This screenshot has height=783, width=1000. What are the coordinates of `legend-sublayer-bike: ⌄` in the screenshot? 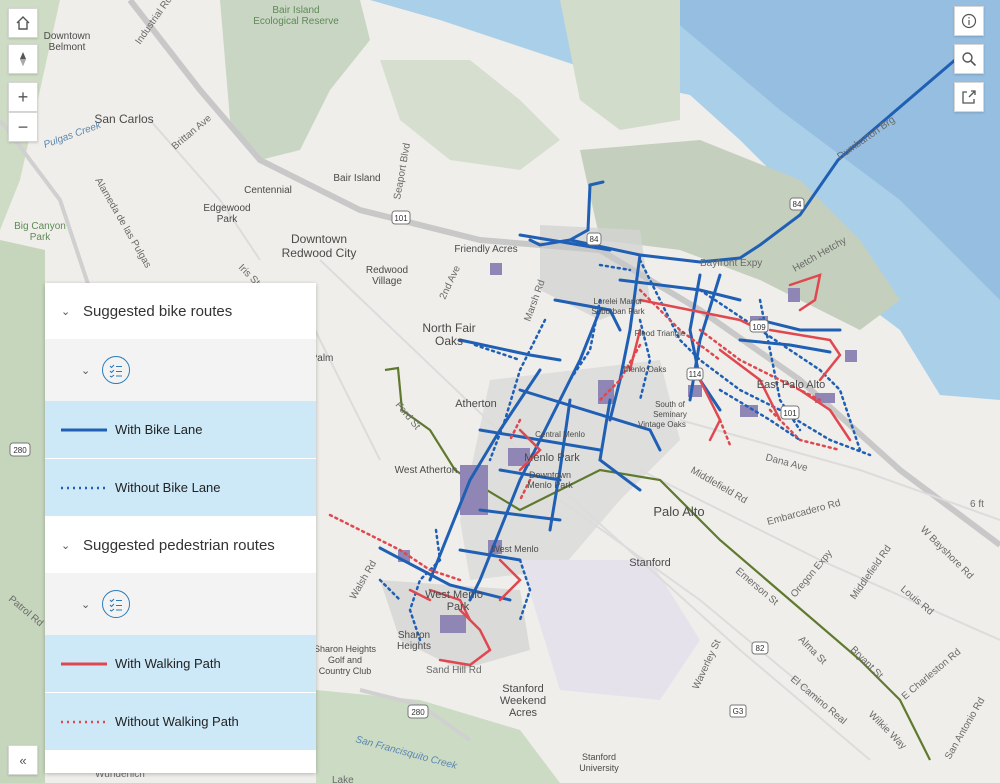 It's located at (180, 370).